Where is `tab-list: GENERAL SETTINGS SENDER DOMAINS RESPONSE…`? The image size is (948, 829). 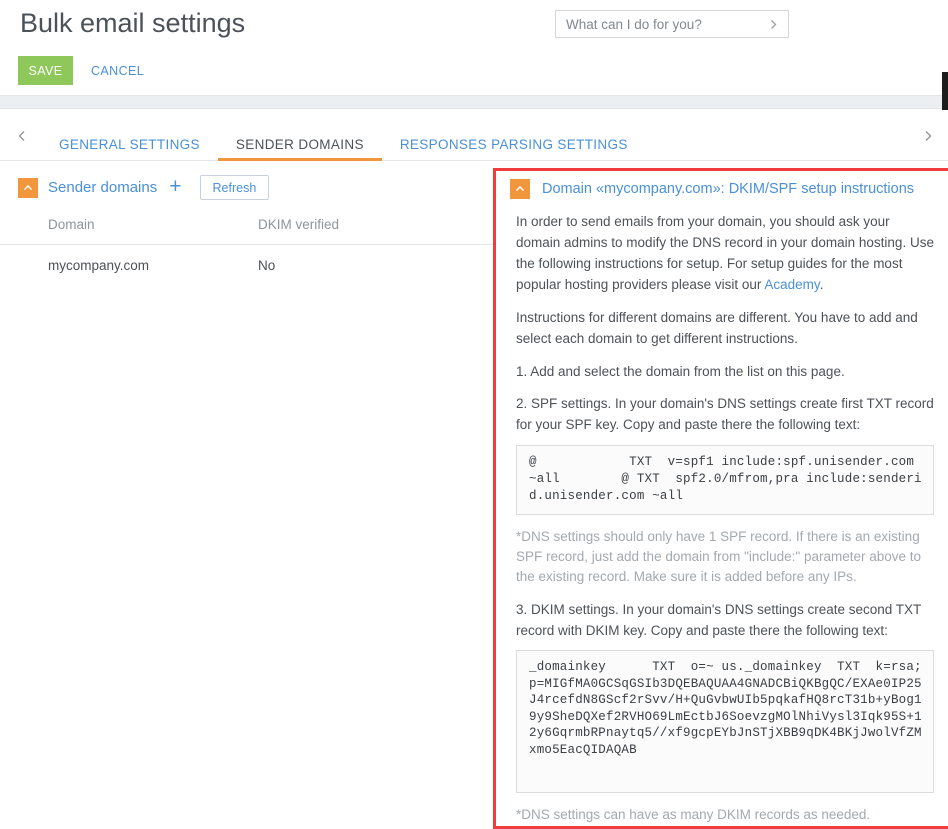 tab-list: GENERAL SETTINGS SENDER DOMAINS RESPONSE… is located at coordinates (343, 135).